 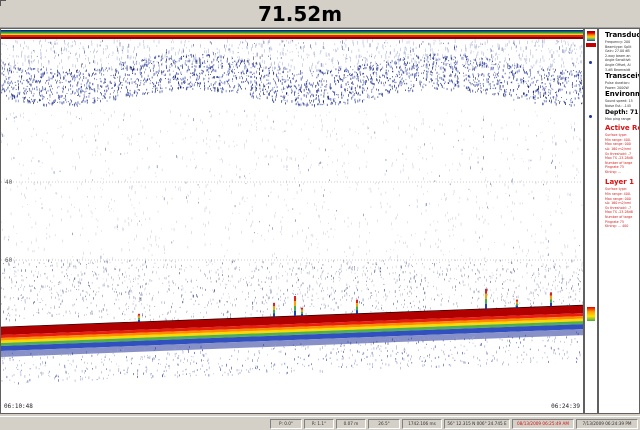 I want to click on status-cell: 1742.106 ms, so click(x=422, y=424).